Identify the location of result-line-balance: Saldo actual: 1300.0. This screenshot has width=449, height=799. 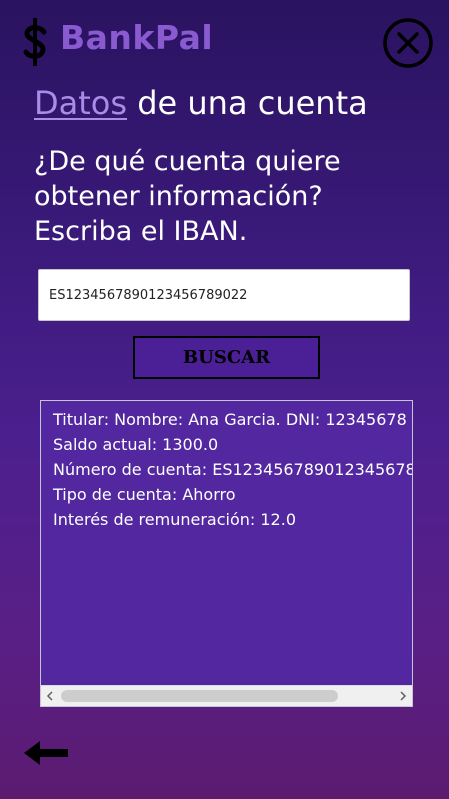
(136, 444).